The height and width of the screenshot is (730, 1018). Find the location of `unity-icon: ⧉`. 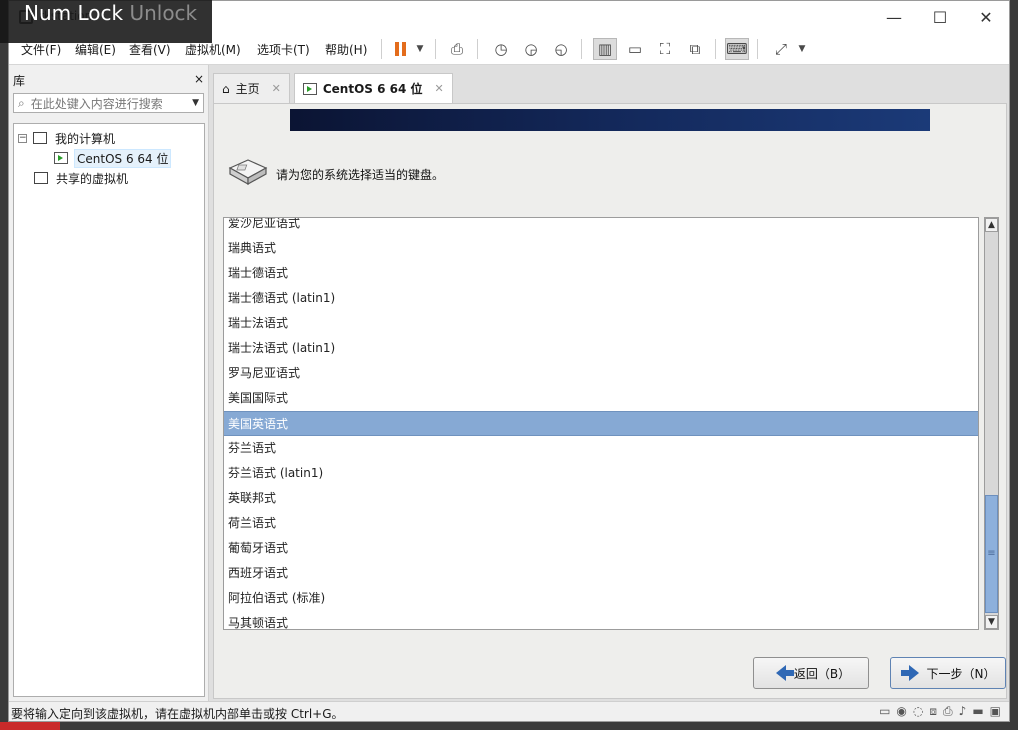

unity-icon: ⧉ is located at coordinates (695, 49).